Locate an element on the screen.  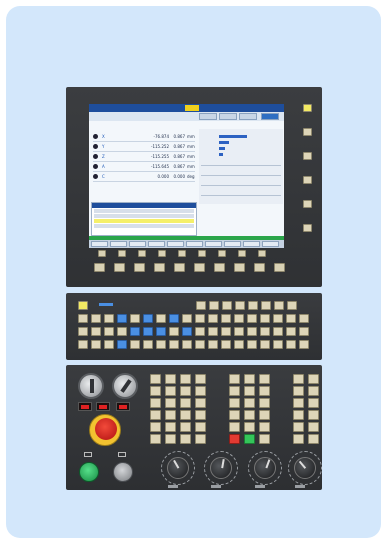
feed-override-dial is located at coordinates (178, 468).